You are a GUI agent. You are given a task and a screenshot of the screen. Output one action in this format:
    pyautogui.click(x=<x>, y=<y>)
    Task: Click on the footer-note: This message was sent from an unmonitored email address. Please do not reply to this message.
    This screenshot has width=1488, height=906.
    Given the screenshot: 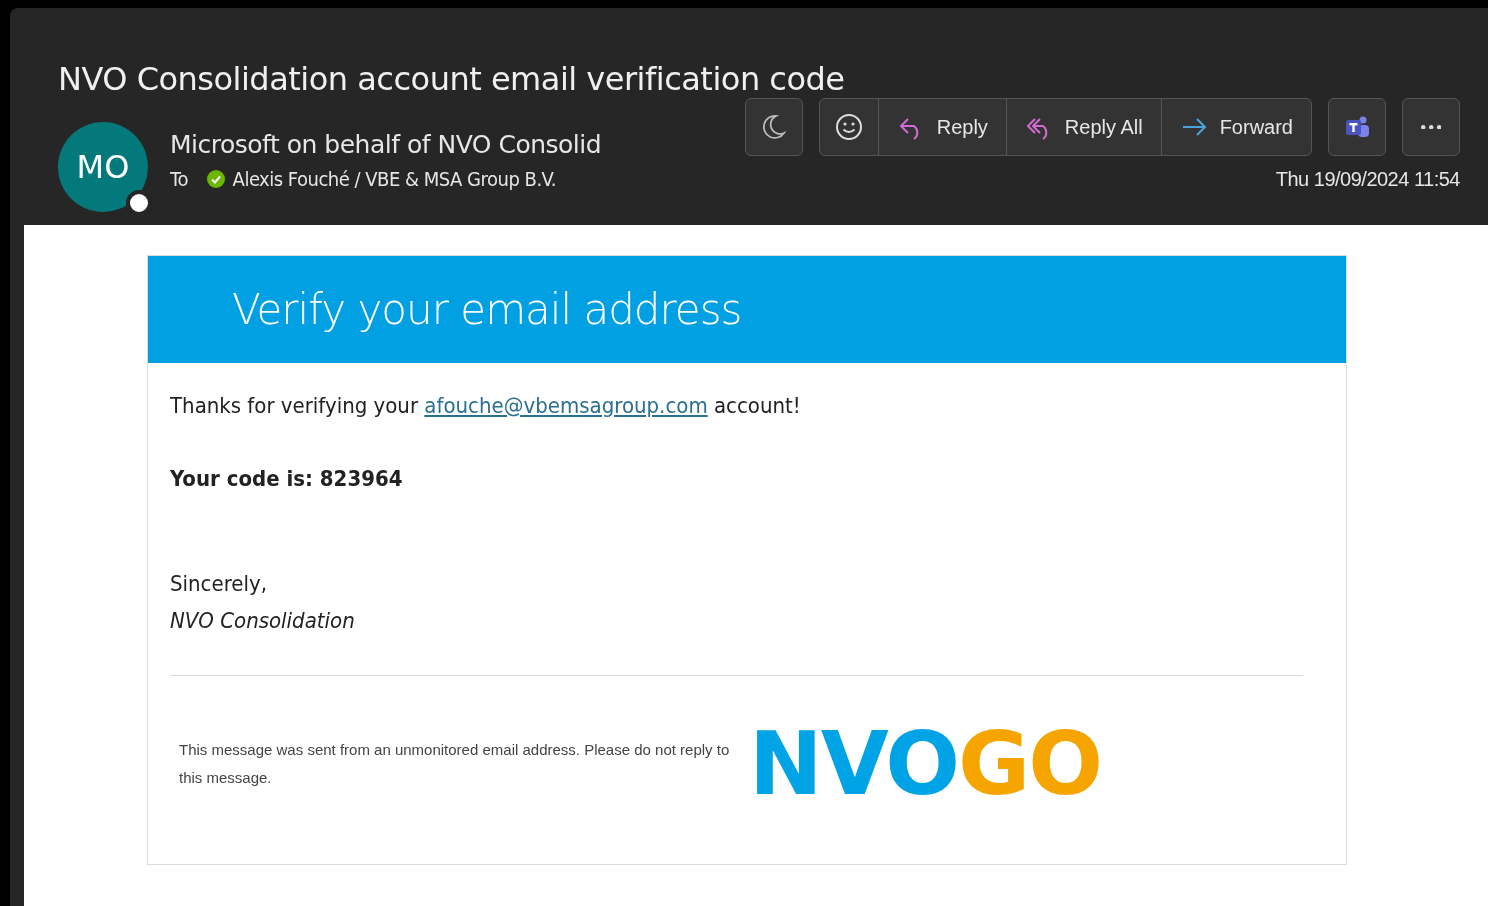 What is the action you would take?
    pyautogui.click(x=455, y=764)
    